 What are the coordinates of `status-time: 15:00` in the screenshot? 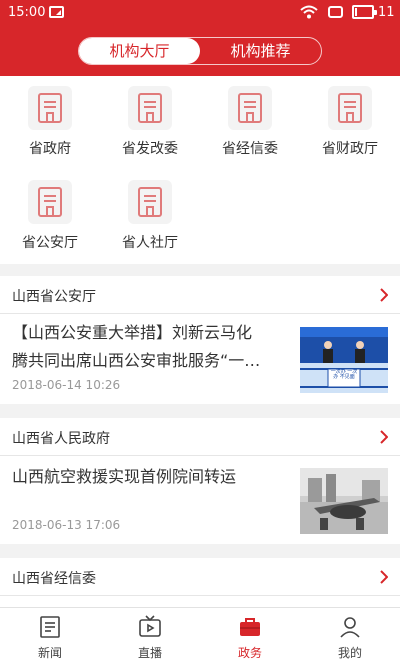 It's located at (27, 12).